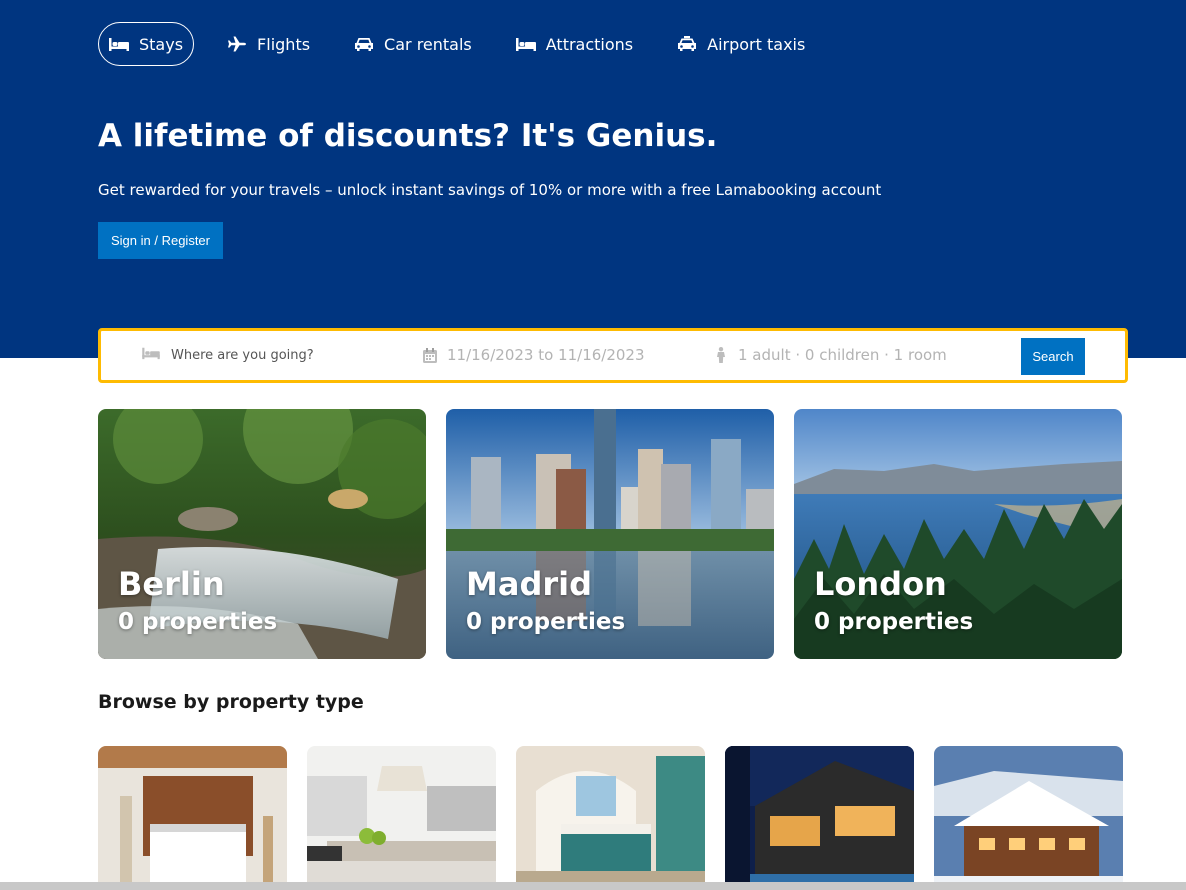 The image size is (1186, 890). Describe the element at coordinates (589, 44) in the screenshot. I see `nav-item-label: Attractions` at that location.